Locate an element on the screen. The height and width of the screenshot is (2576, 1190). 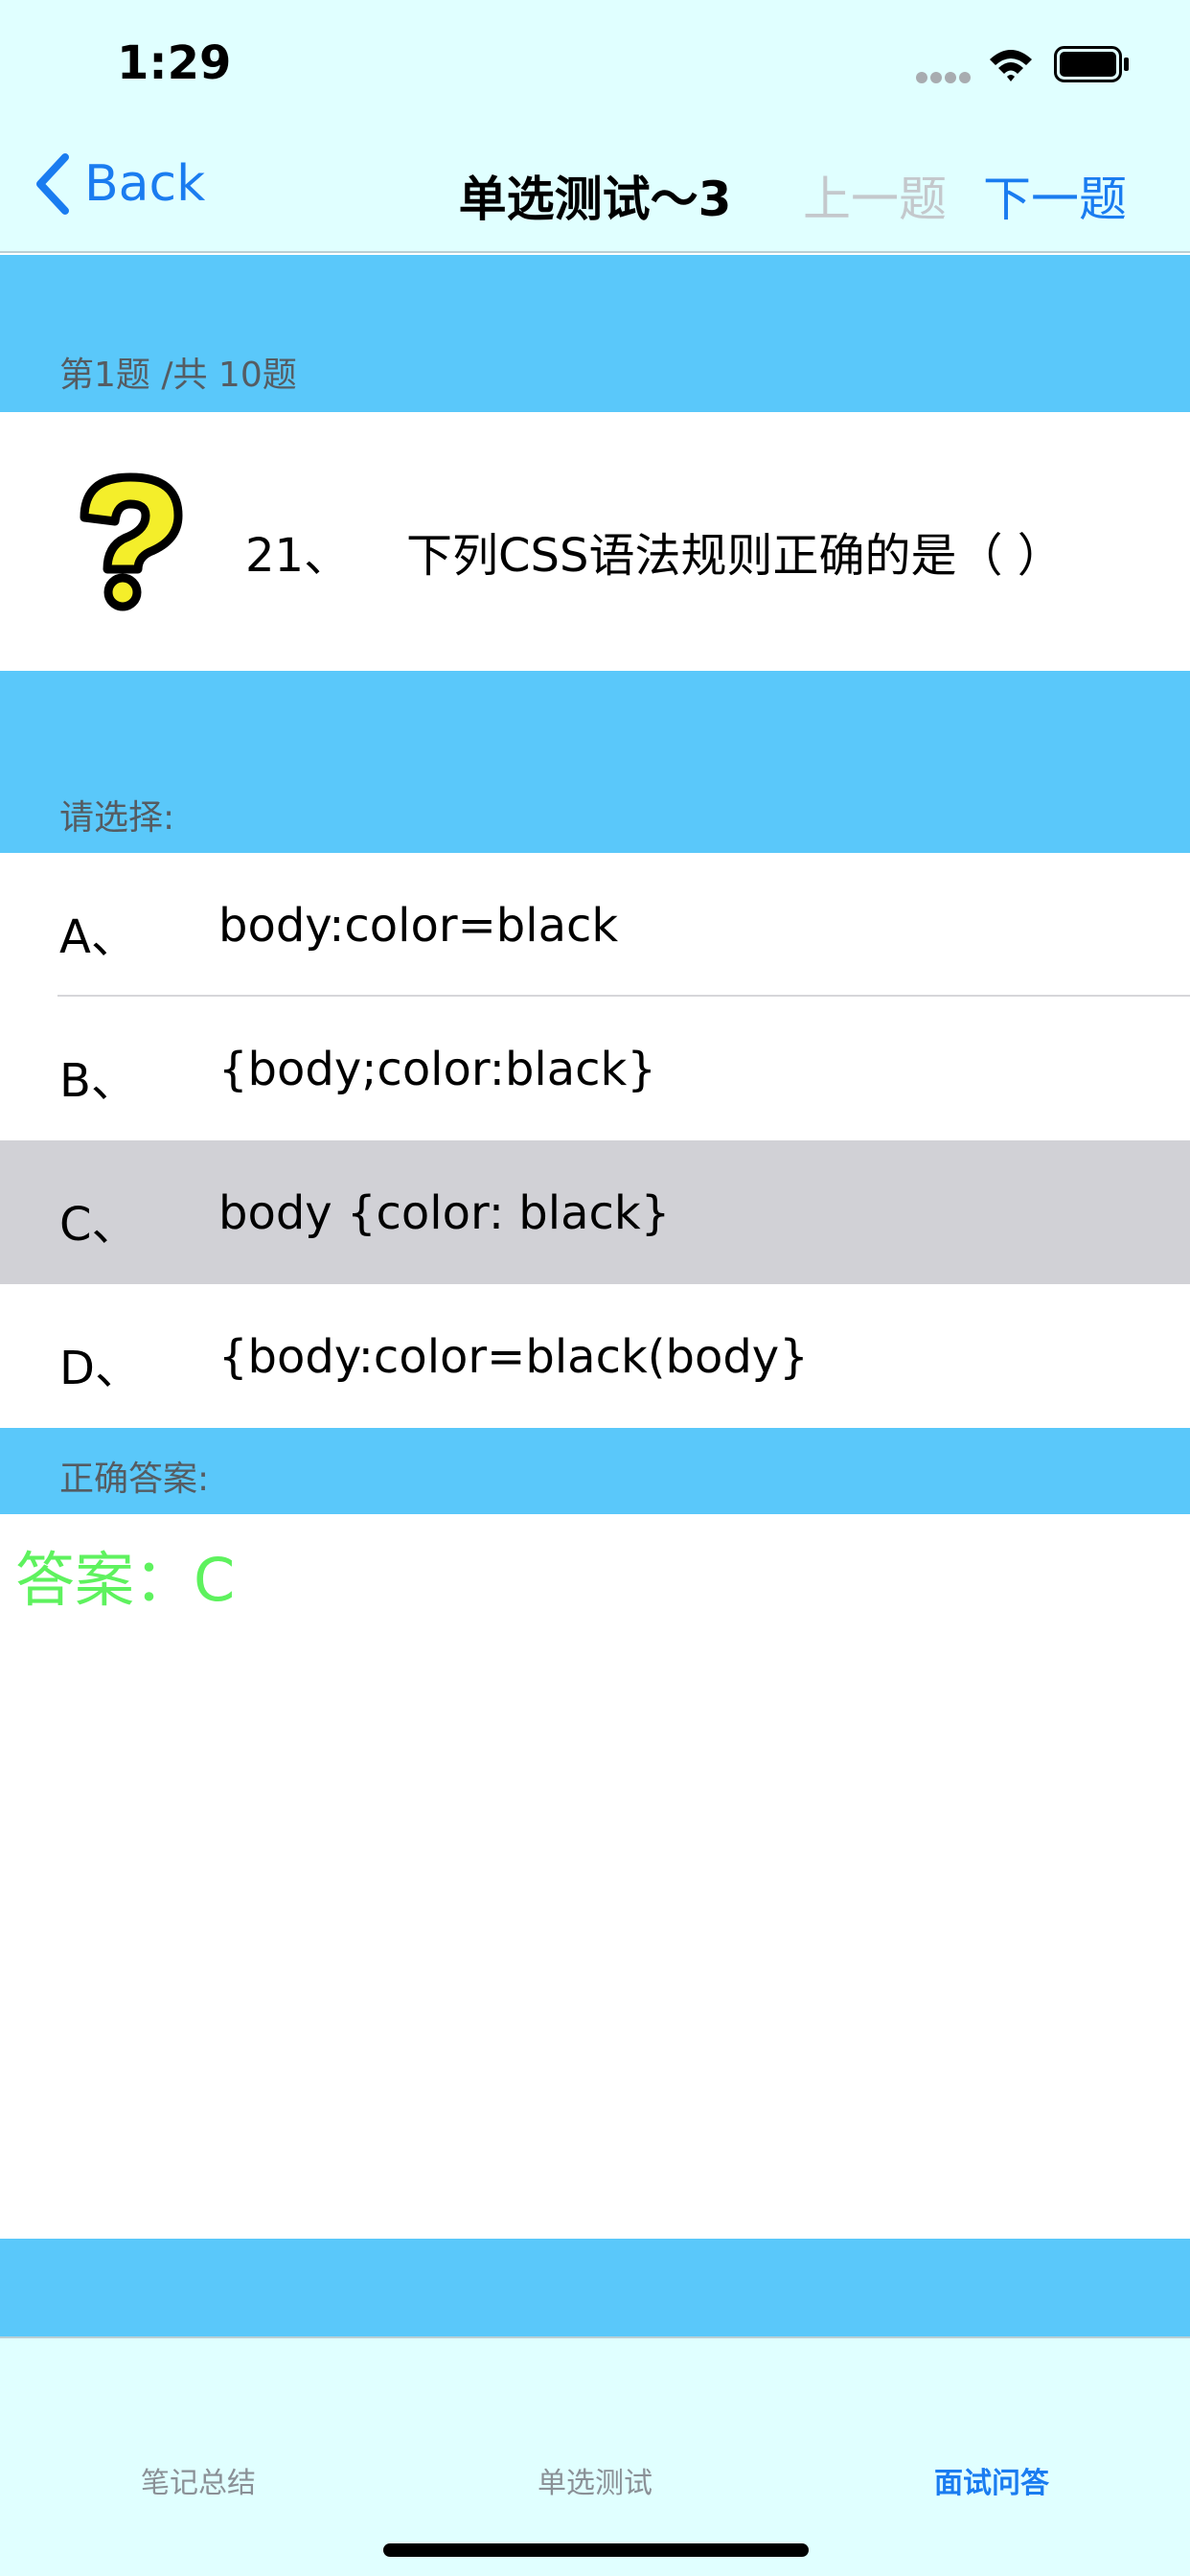
option-text: {body:color=black(body} is located at coordinates (513, 1357).